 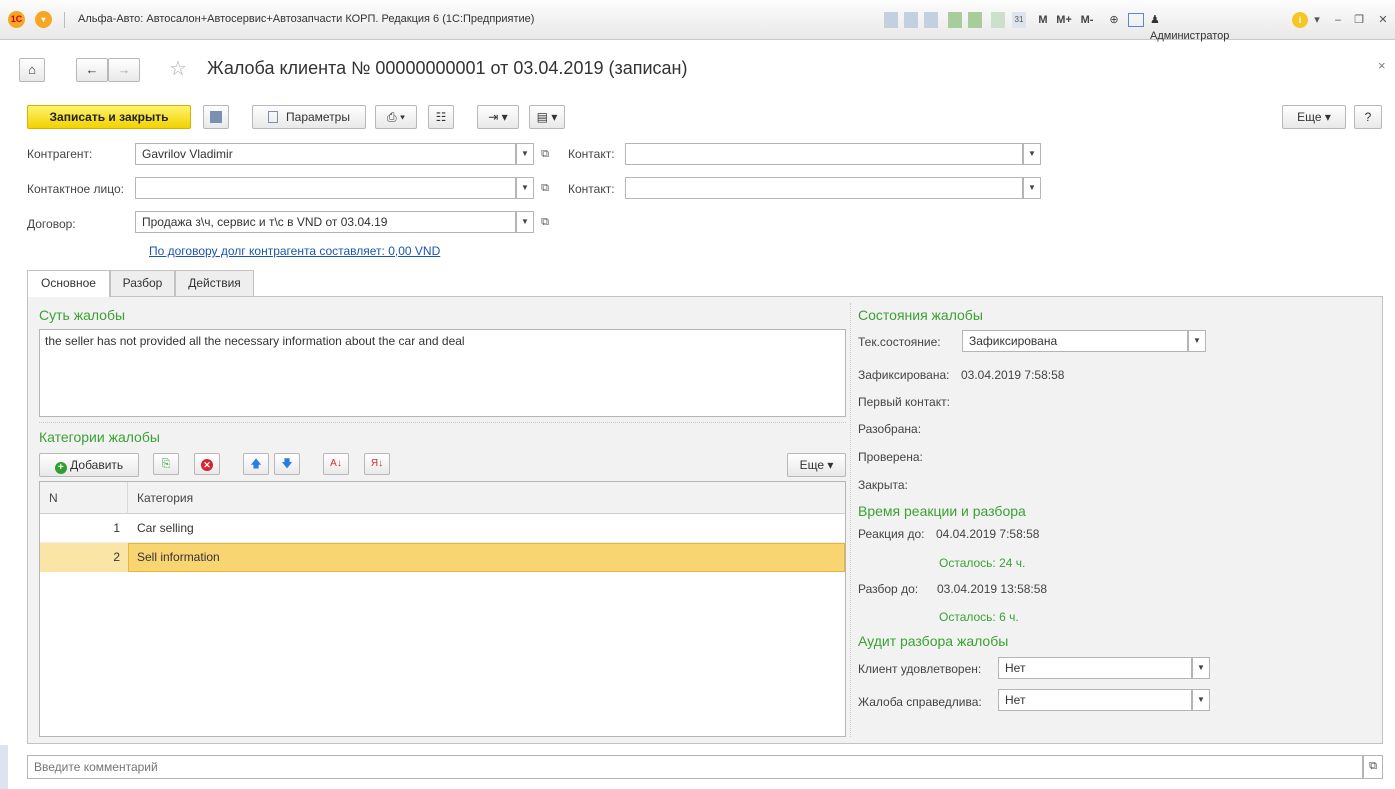 I want to click on calculator-icon, so click(x=998, y=20).